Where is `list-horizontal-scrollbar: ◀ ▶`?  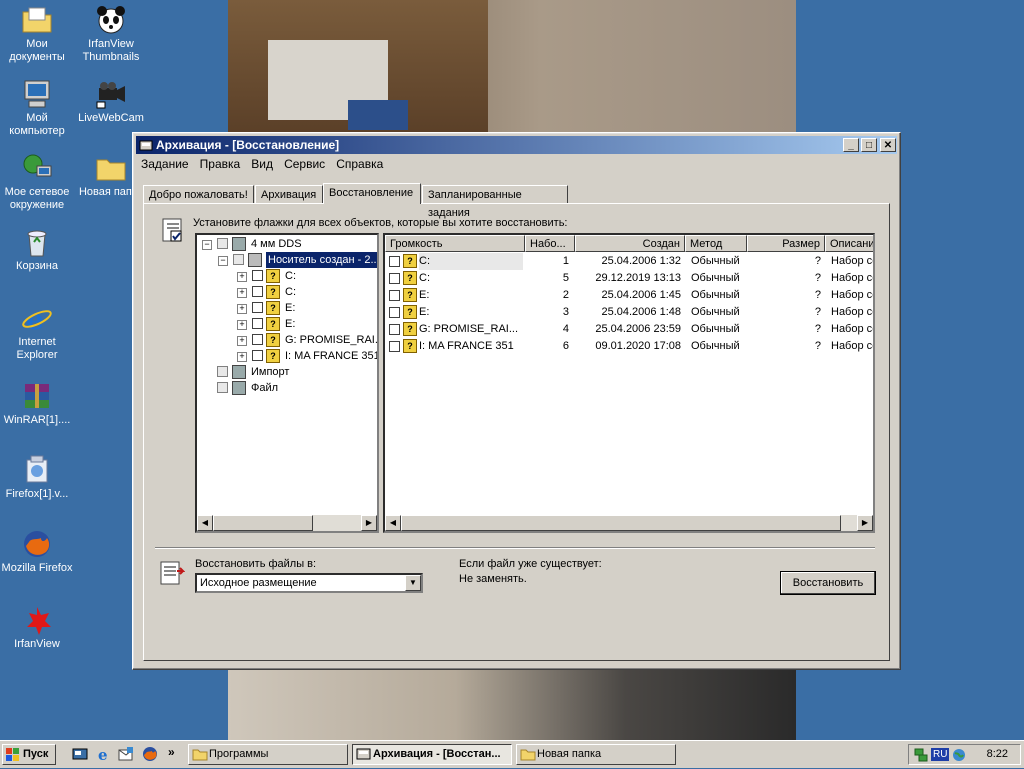 list-horizontal-scrollbar: ◀ ▶ is located at coordinates (629, 523).